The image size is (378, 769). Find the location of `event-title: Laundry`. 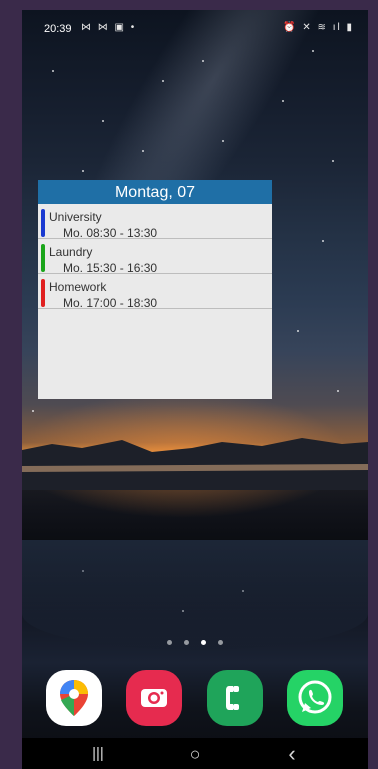

event-title: Laundry is located at coordinates (71, 252).